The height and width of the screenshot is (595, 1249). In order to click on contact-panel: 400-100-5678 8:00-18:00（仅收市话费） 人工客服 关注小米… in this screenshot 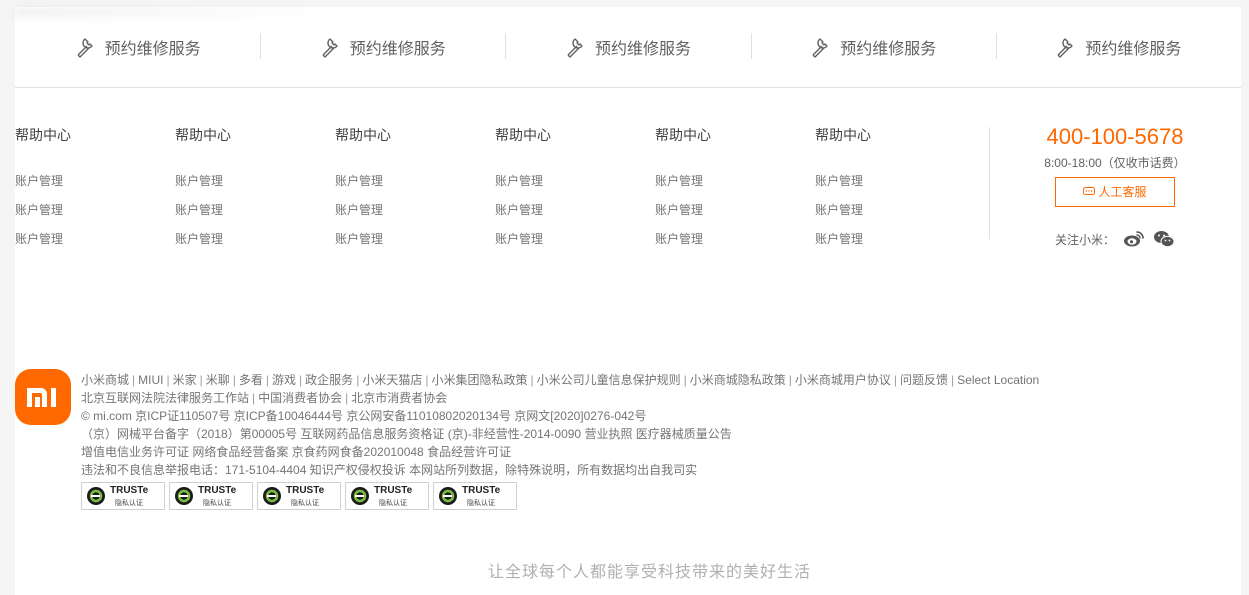, I will do `click(1115, 185)`.